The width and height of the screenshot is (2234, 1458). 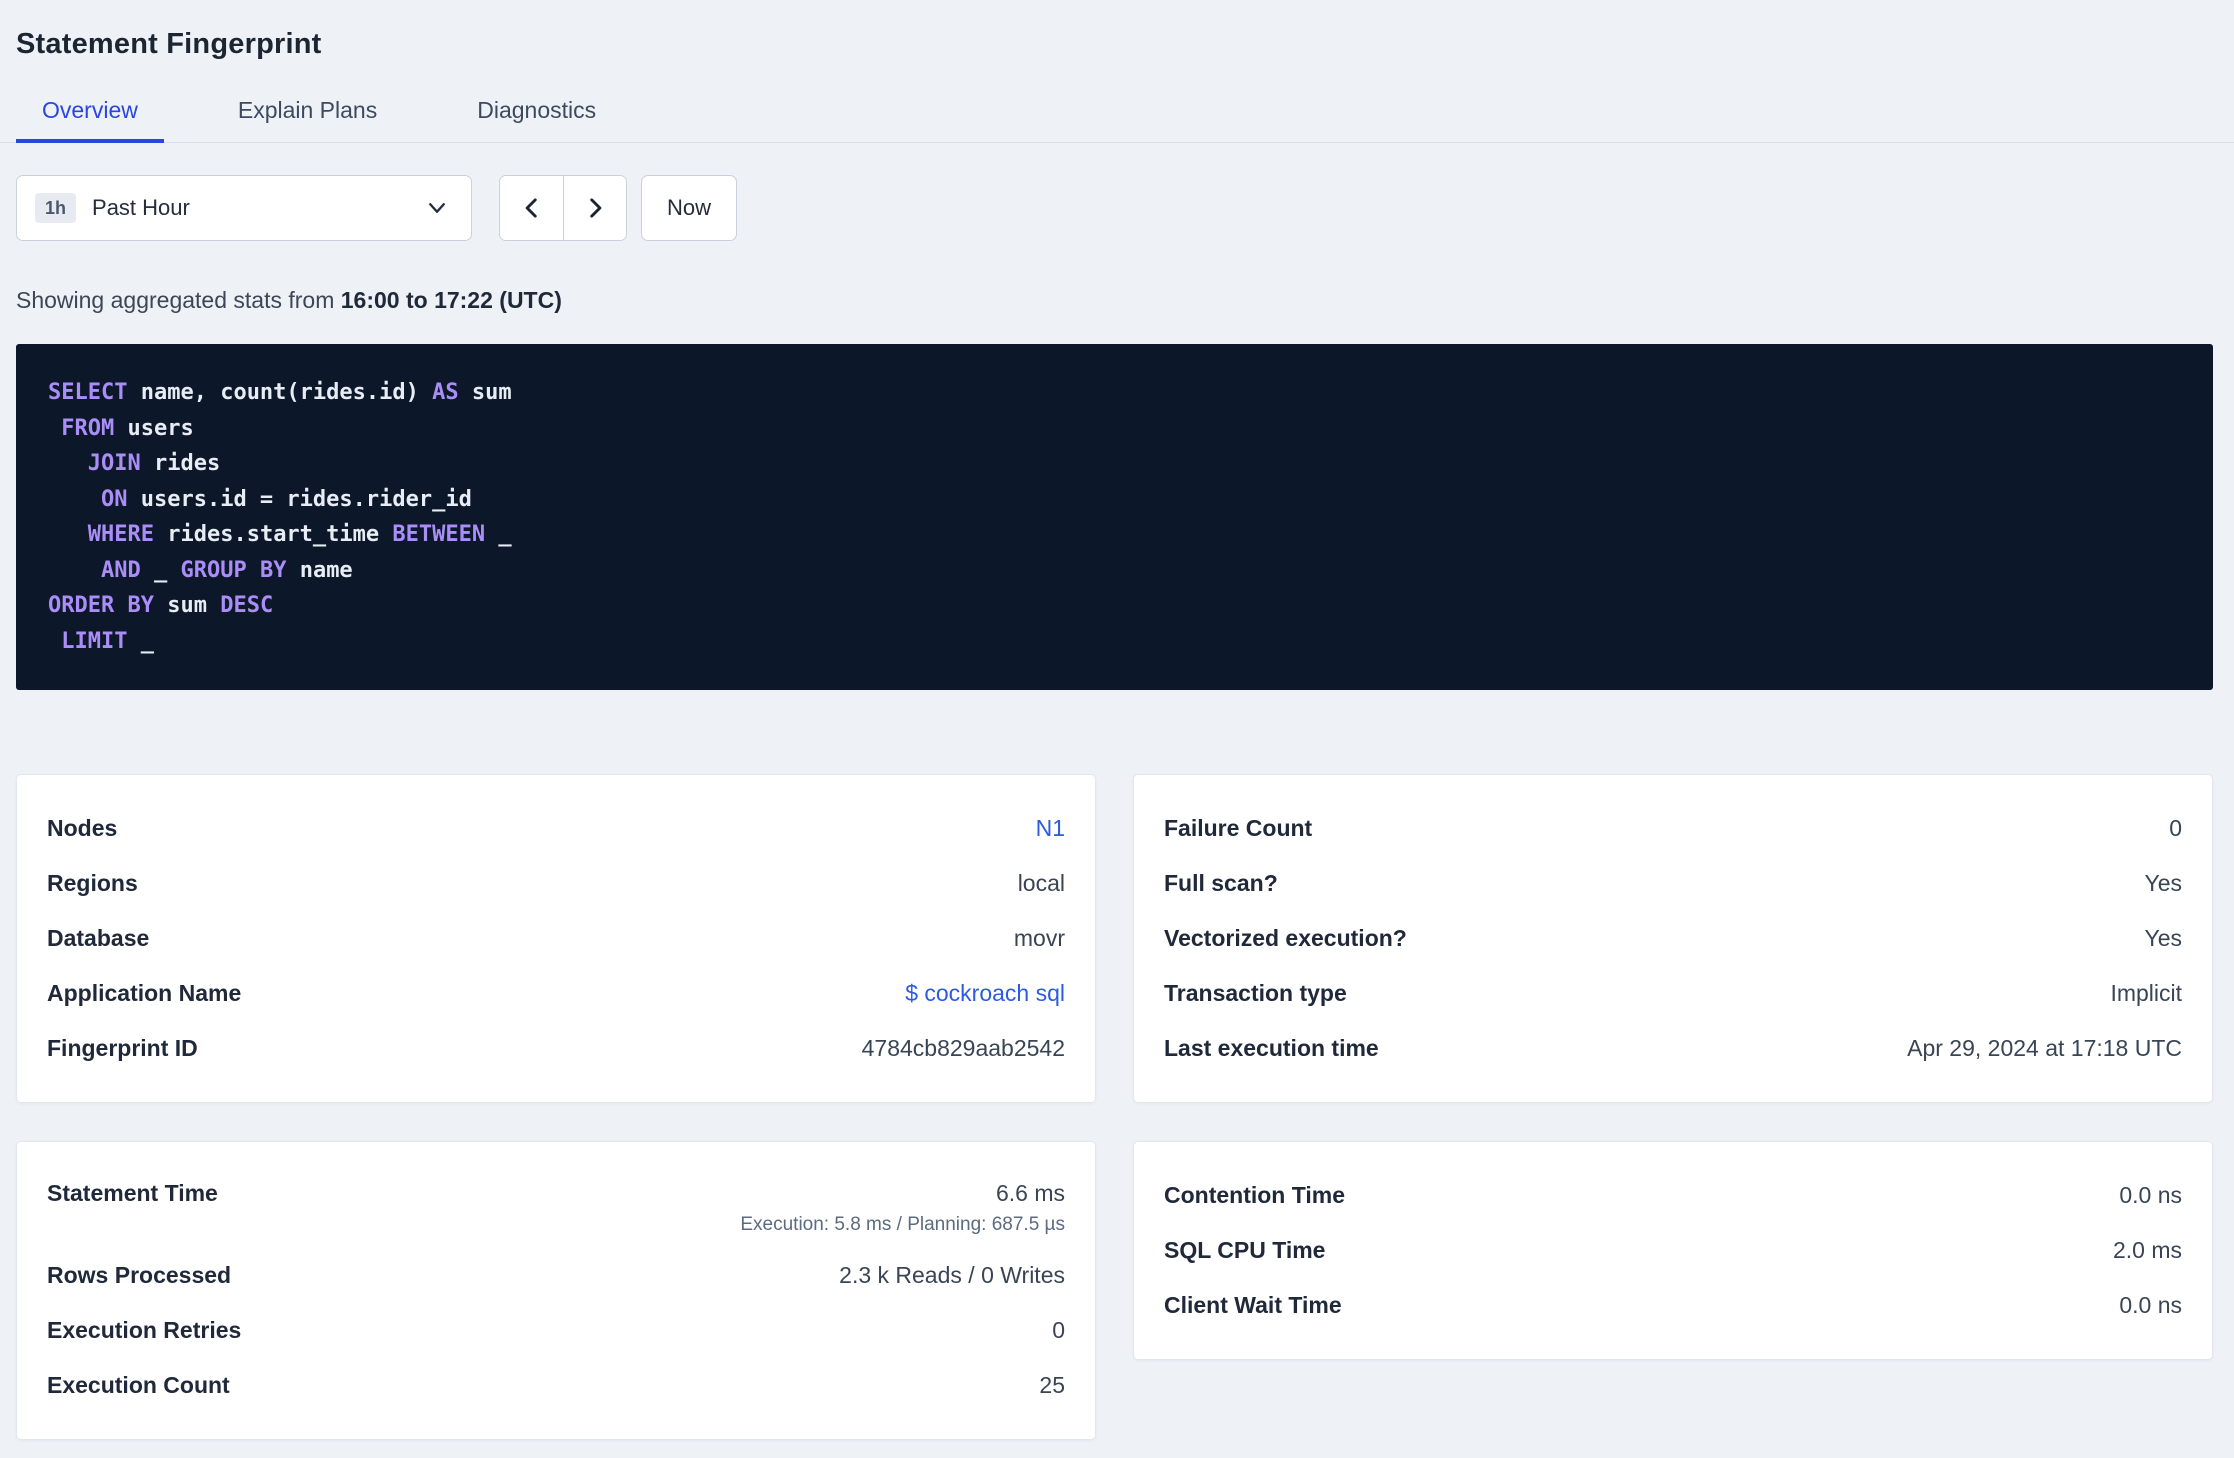 I want to click on row-value: 6.6 ms, so click(x=1030, y=1193).